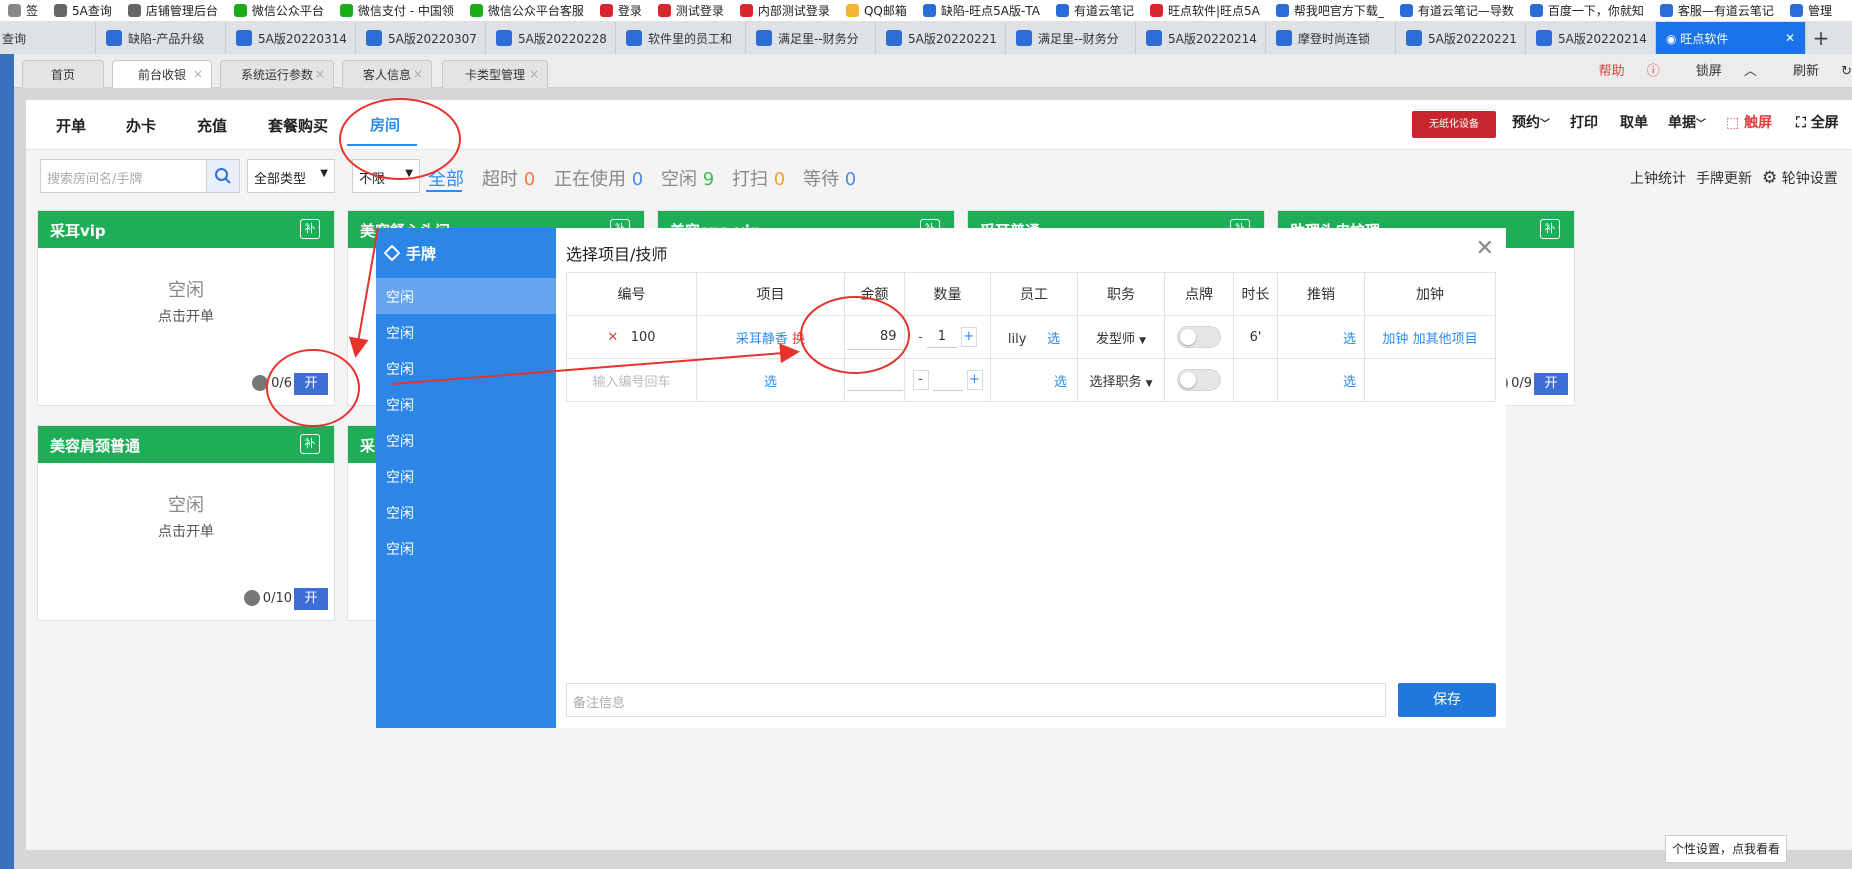 The width and height of the screenshot is (1852, 869). What do you see at coordinates (1457, 10) in the screenshot?
I see `bookmark-item: 有道云笔记—导数` at bounding box center [1457, 10].